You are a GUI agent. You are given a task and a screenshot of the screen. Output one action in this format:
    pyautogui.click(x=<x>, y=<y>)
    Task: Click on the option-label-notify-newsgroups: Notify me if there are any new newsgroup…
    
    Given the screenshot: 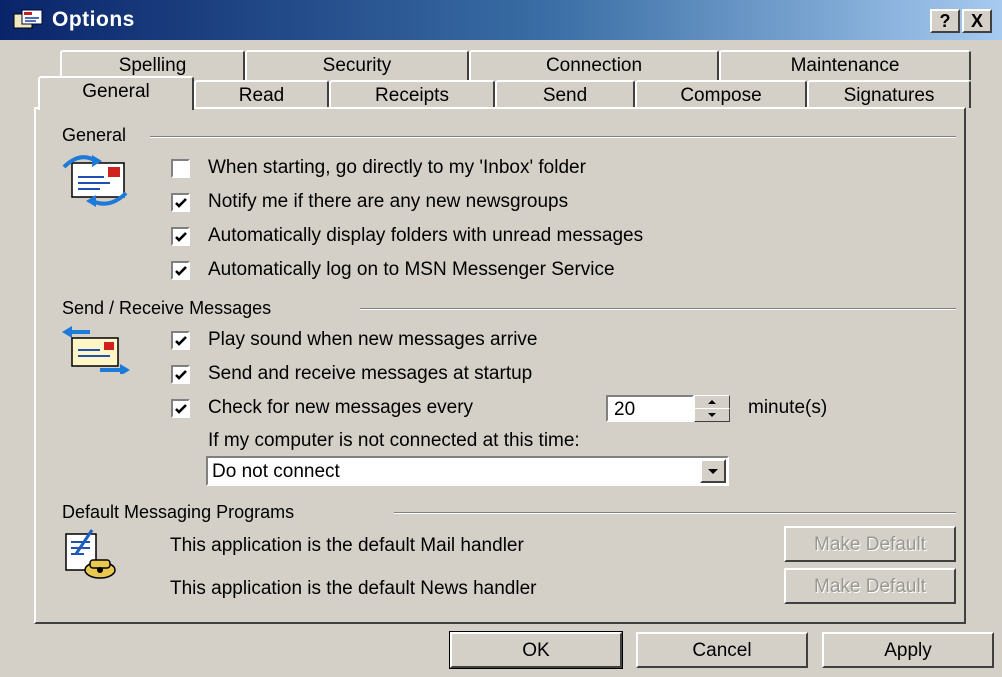 What is the action you would take?
    pyautogui.click(x=388, y=201)
    